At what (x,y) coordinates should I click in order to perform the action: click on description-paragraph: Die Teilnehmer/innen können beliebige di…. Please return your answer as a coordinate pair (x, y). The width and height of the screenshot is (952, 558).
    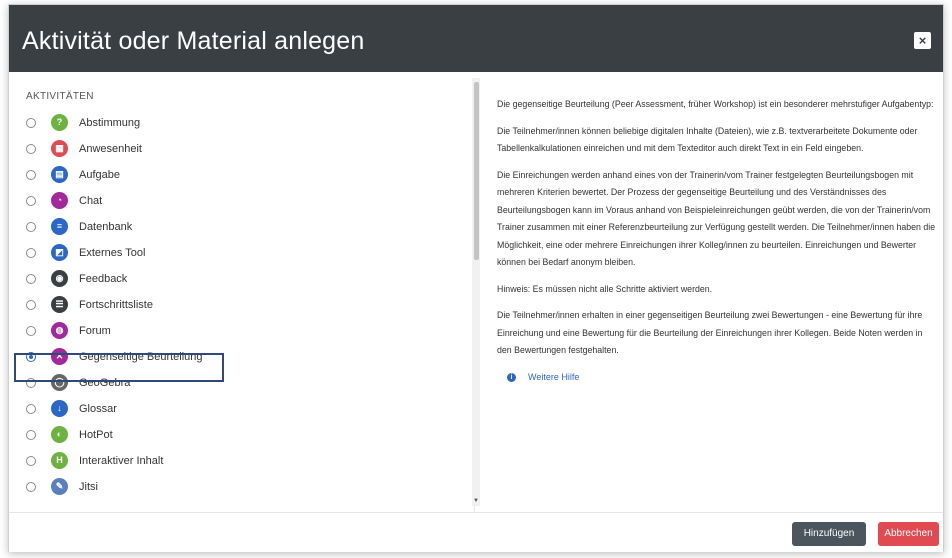
    Looking at the image, I should click on (707, 139).